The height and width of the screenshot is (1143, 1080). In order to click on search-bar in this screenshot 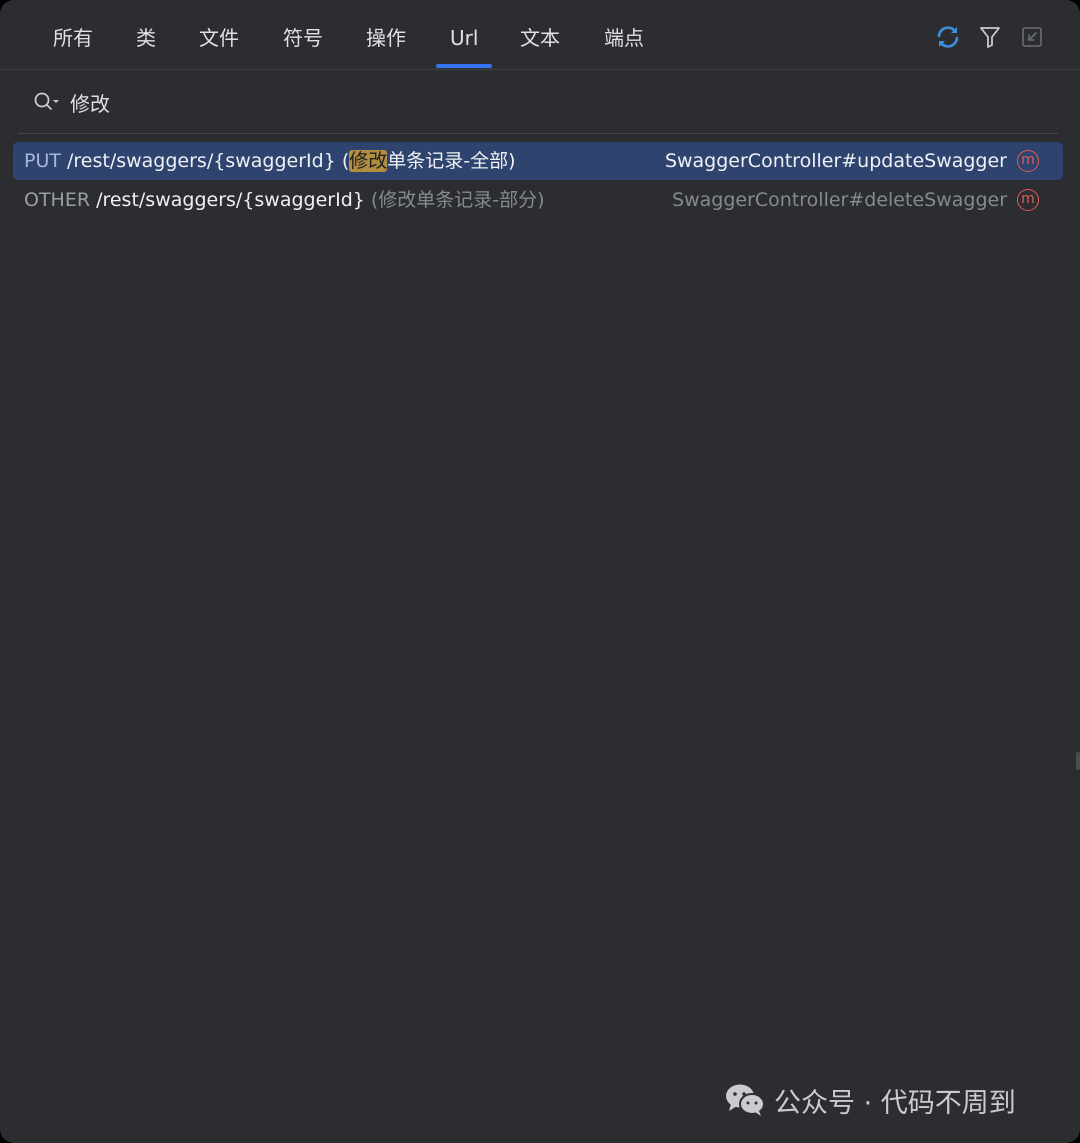, I will do `click(540, 101)`.